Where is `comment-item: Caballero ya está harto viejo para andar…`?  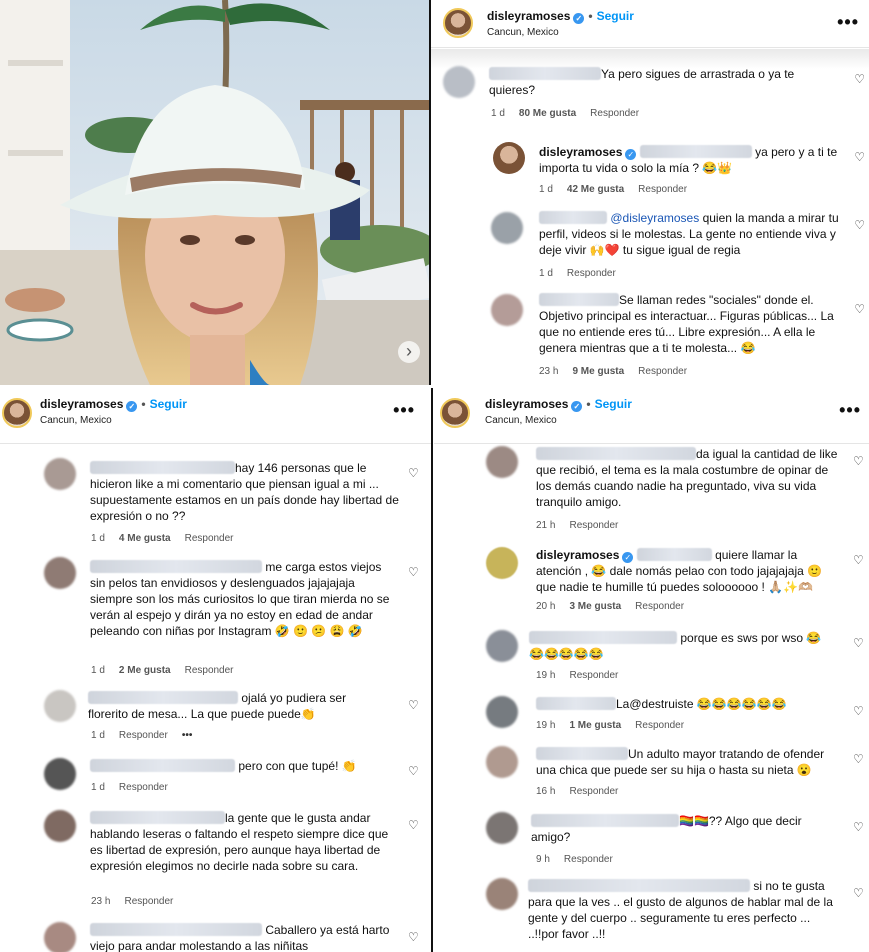
comment-item: Caballero ya está harto viejo para andar… is located at coordinates (215, 936).